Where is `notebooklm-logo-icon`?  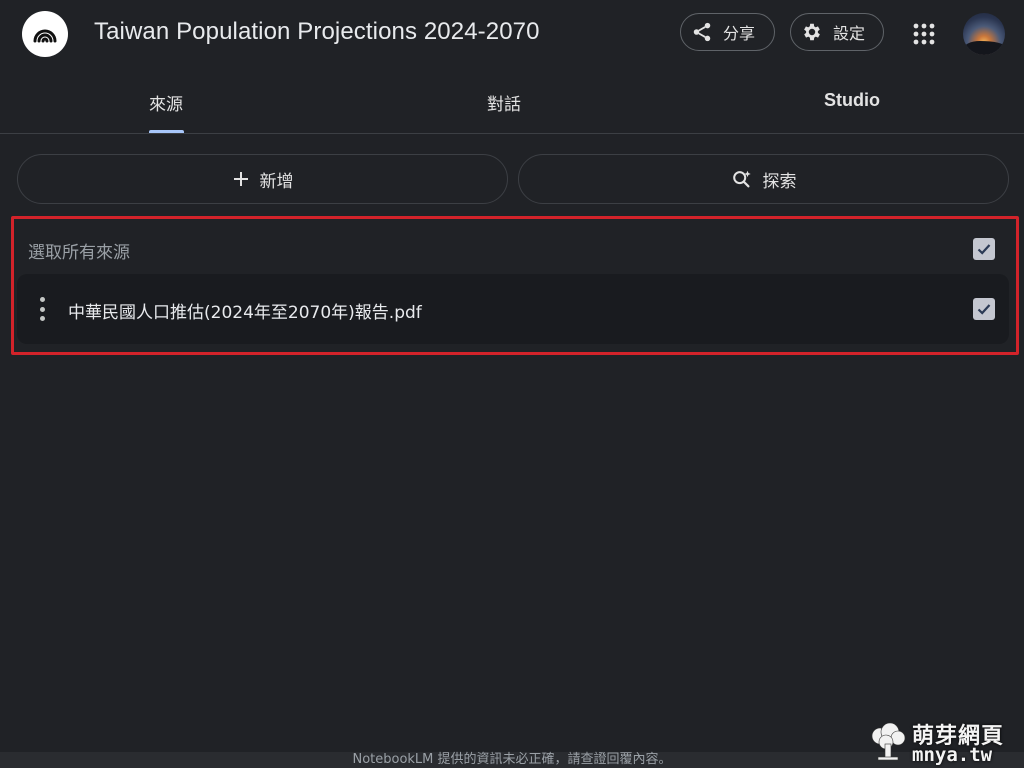
notebooklm-logo-icon is located at coordinates (45, 34).